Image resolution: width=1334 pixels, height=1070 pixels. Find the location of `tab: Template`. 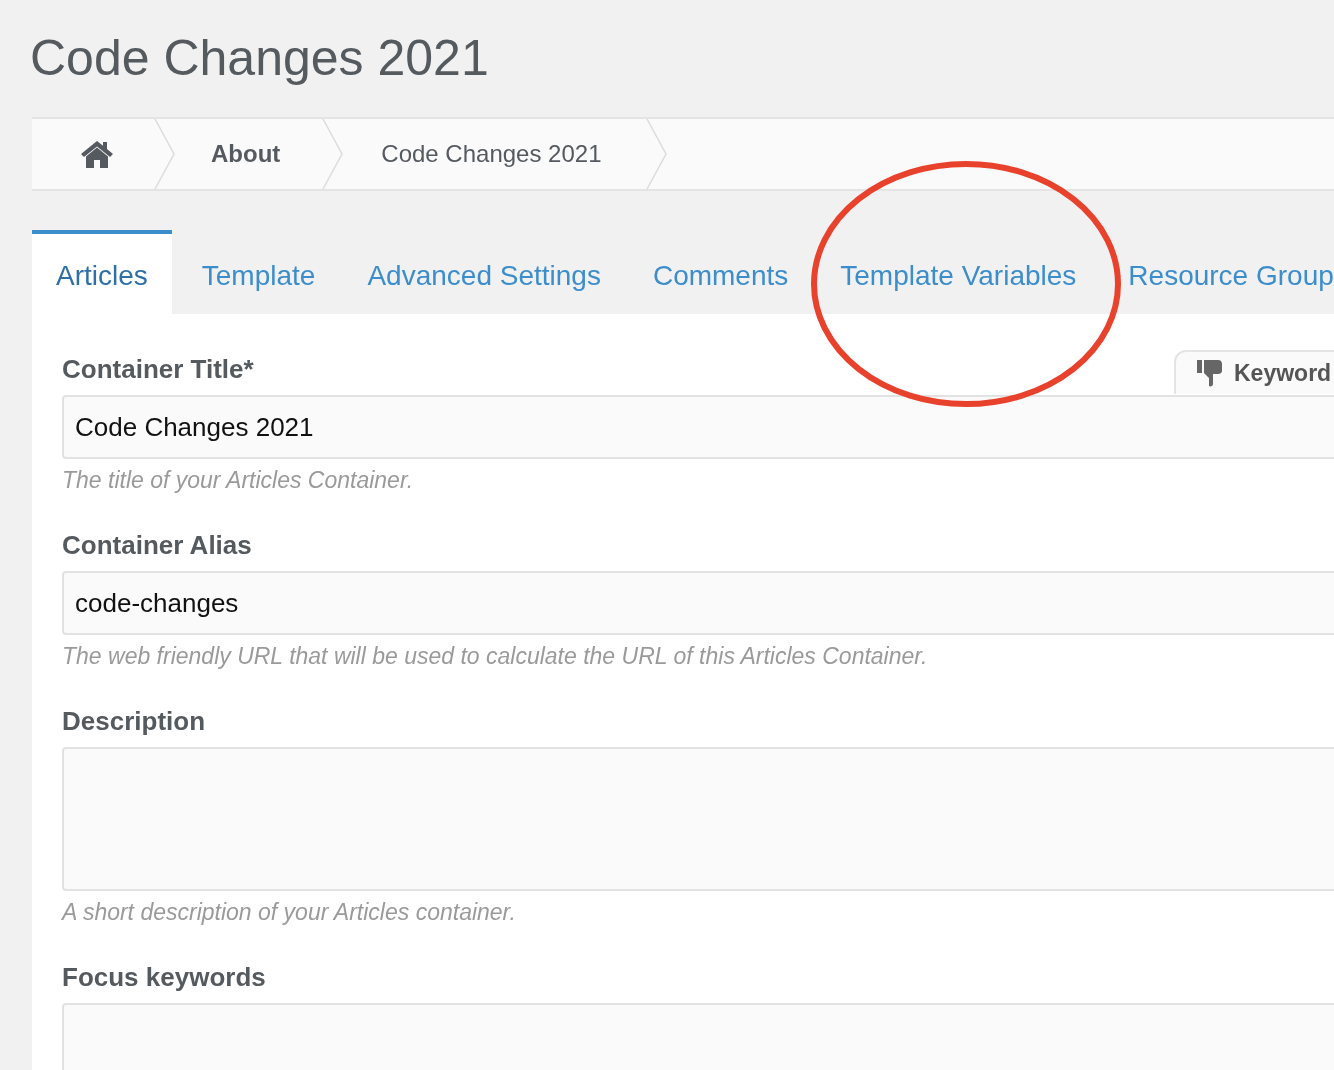

tab: Template is located at coordinates (258, 272).